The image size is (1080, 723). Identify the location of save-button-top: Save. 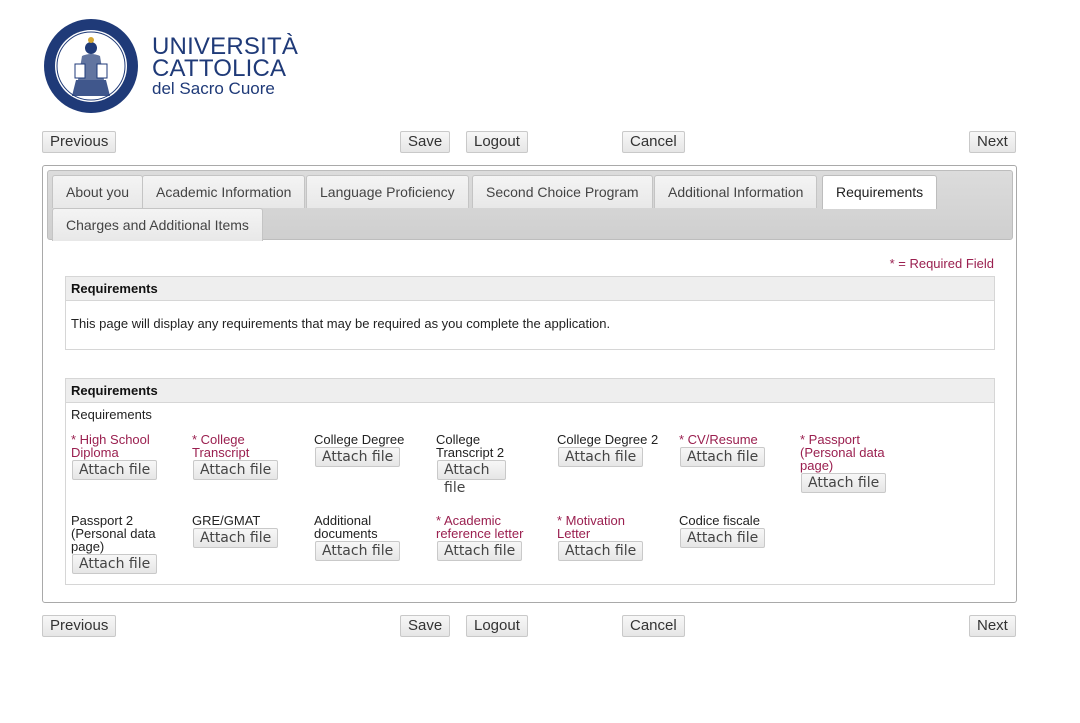
(425, 142).